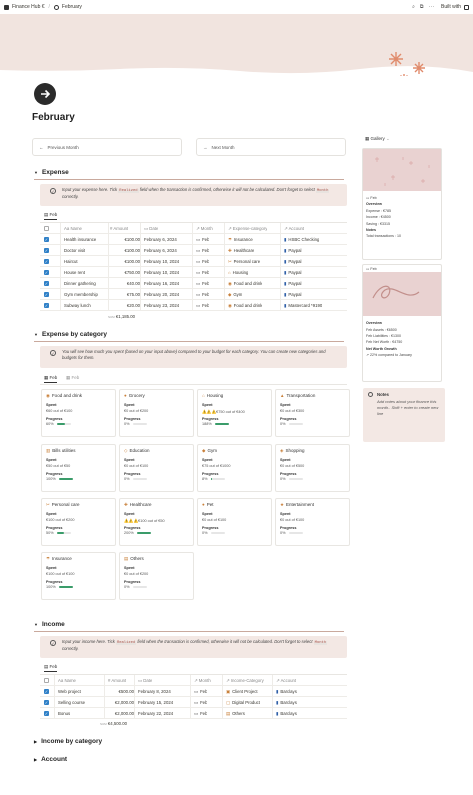 The image size is (473, 795). Describe the element at coordinates (377, 139) in the screenshot. I see `gallery-view-label: ▦ Gallery ⌄` at that location.